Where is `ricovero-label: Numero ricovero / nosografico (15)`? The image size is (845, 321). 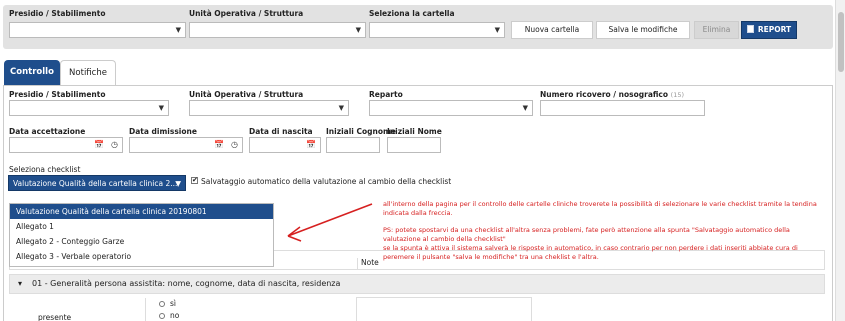 ricovero-label: Numero ricovero / nosografico (15) is located at coordinates (612, 94).